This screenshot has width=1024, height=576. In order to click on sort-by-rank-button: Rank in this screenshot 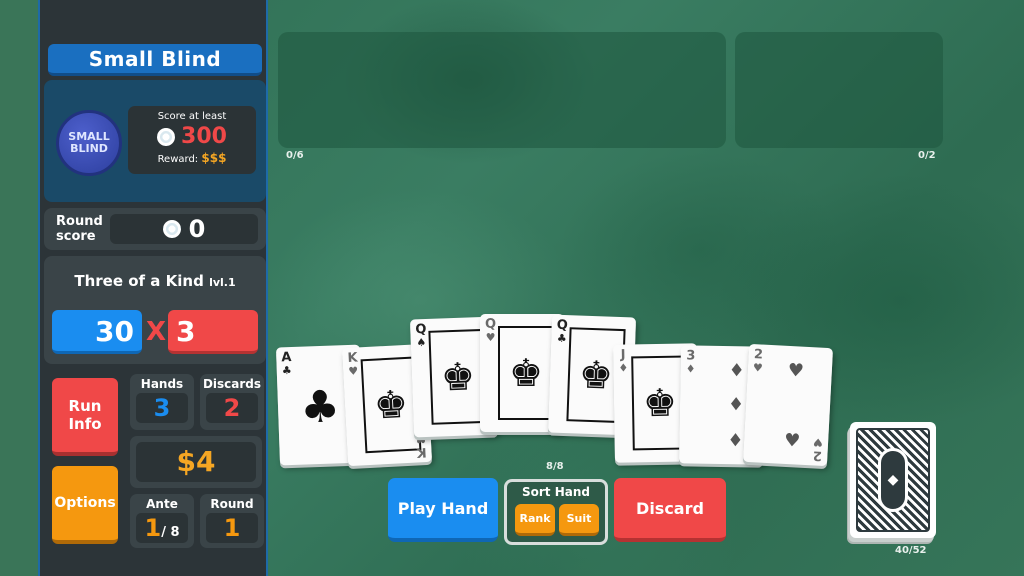, I will do `click(535, 520)`.